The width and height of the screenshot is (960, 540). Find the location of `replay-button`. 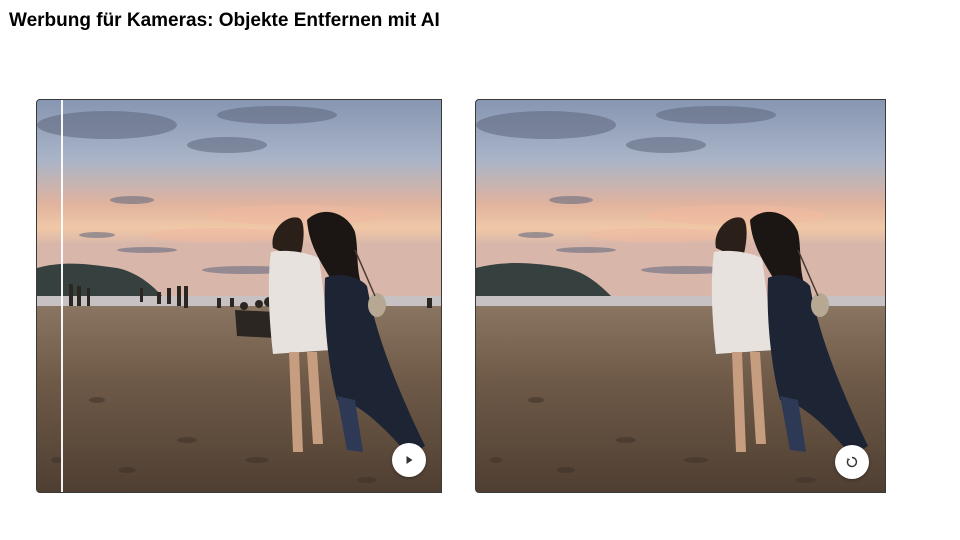

replay-button is located at coordinates (852, 462).